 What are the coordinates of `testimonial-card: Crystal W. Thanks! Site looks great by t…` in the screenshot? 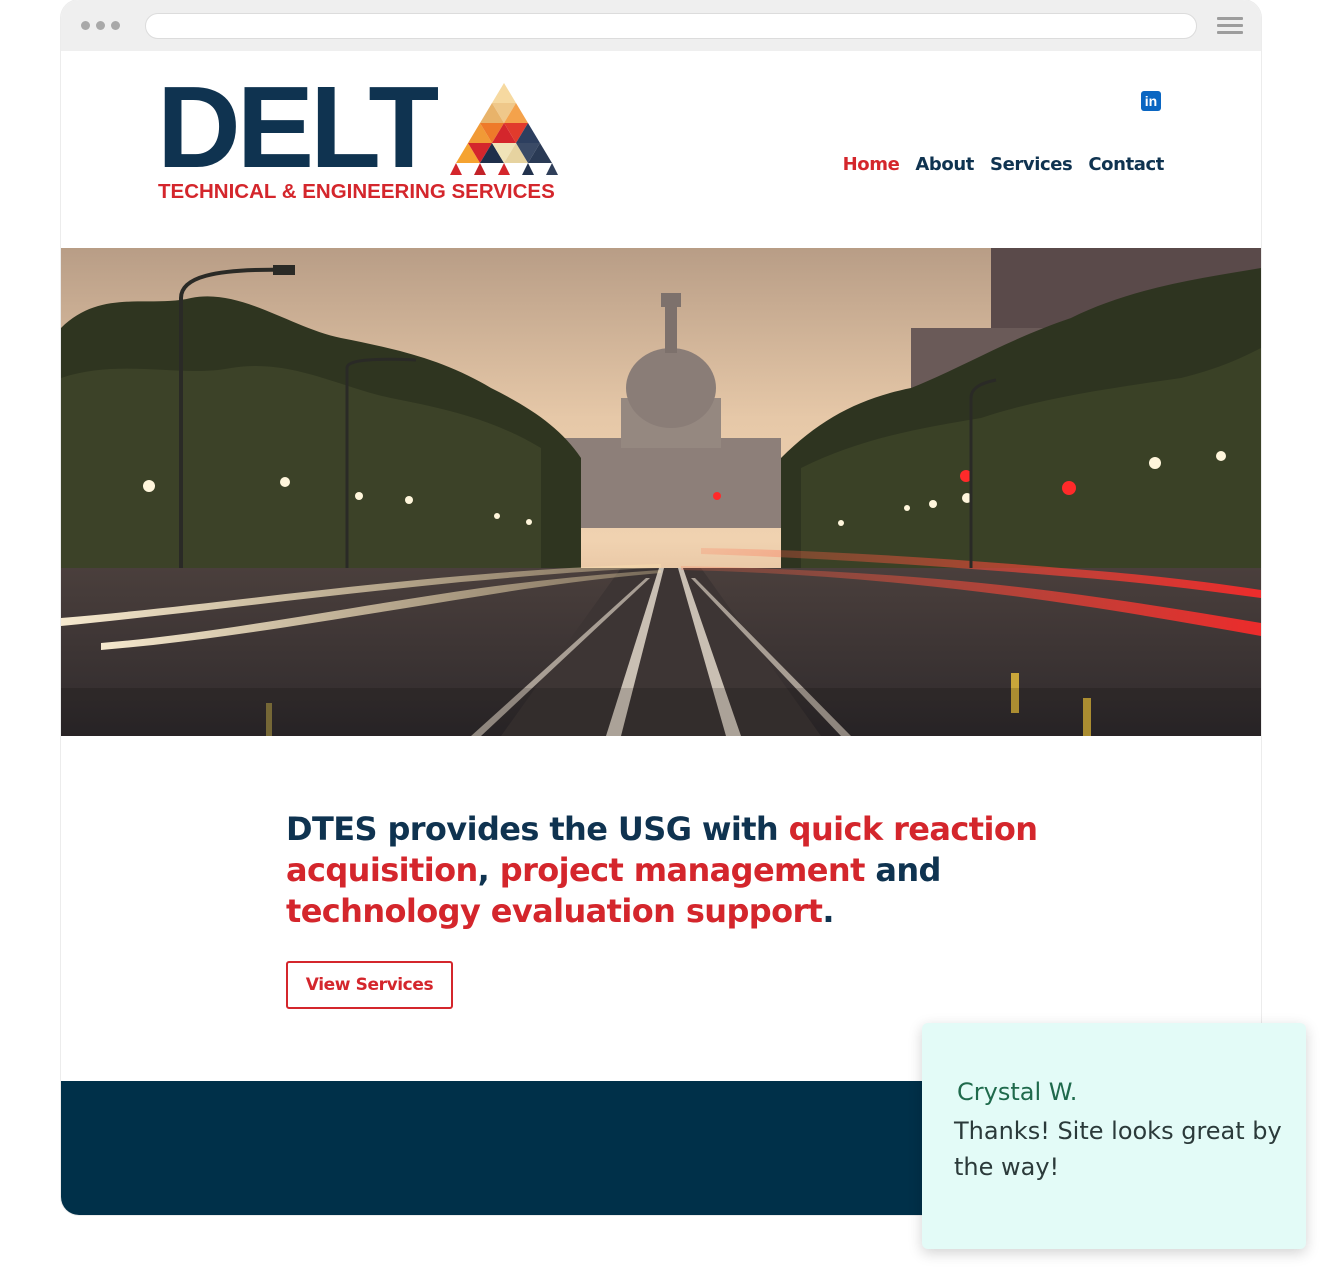 It's located at (1114, 1136).